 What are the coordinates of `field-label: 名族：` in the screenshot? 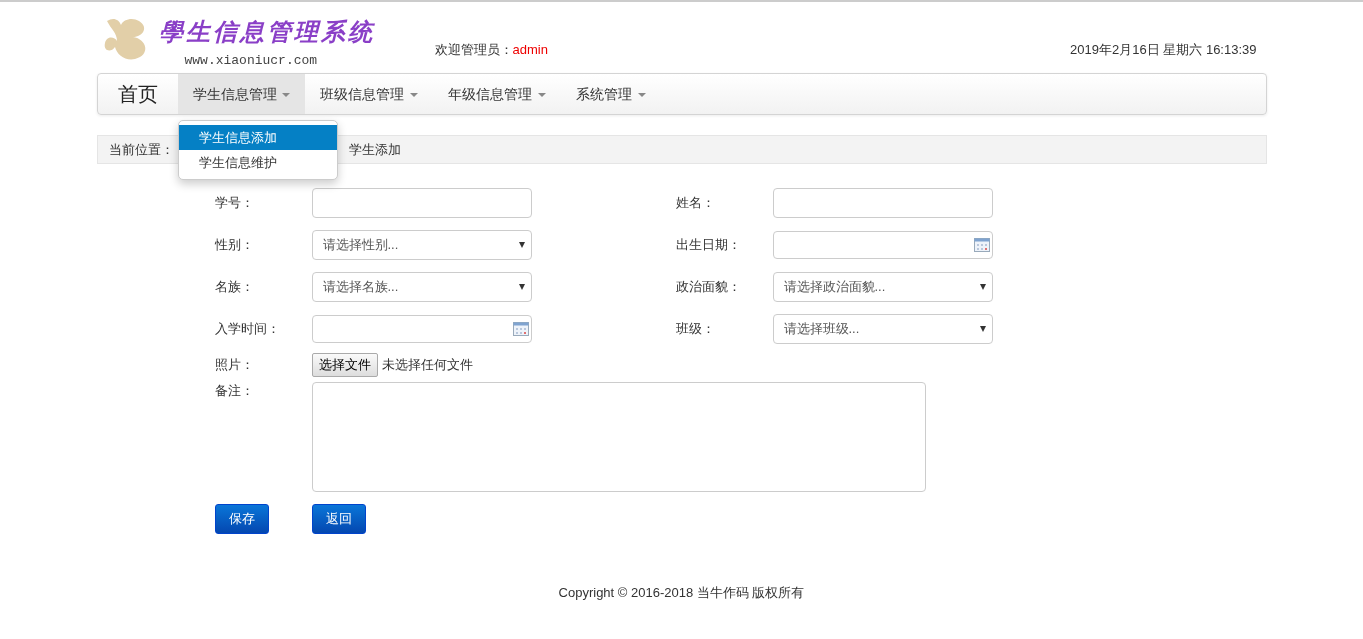 It's located at (234, 287).